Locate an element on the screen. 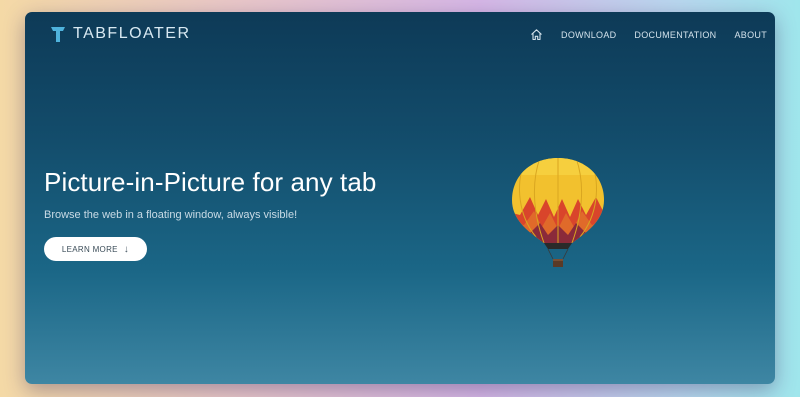  nav-links: DOWNLOAD DOCUMENTATION ABOUT is located at coordinates (648, 34).